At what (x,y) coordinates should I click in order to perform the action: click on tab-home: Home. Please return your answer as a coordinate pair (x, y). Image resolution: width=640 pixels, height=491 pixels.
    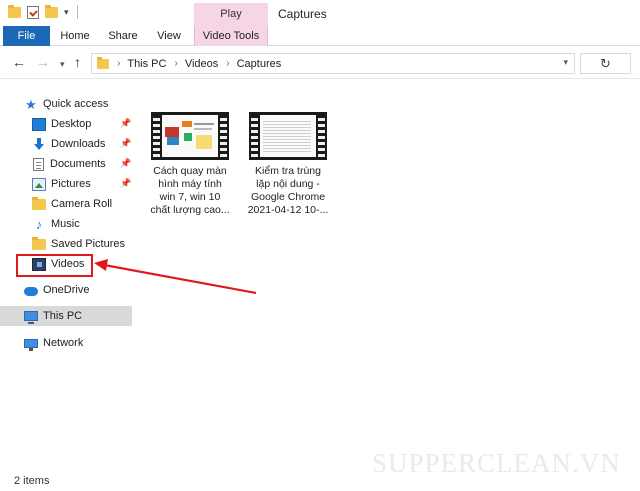
    Looking at the image, I should click on (75, 36).